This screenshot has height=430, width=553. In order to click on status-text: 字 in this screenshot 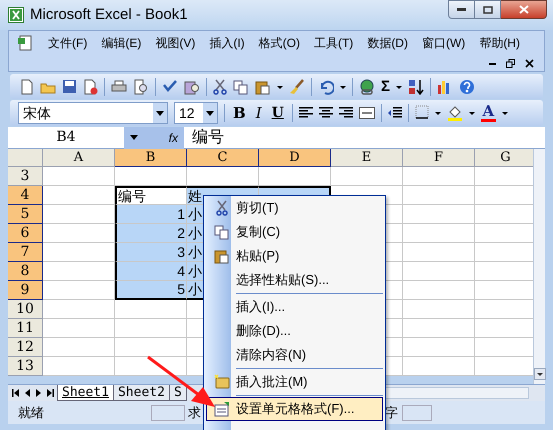, I will do `click(391, 413)`.